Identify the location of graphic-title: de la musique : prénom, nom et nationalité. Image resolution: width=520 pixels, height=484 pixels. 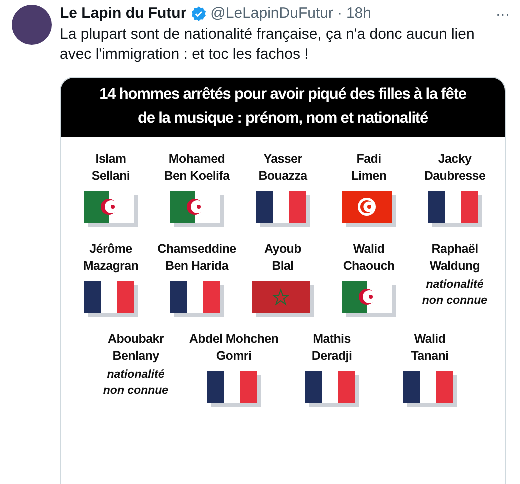
(283, 119).